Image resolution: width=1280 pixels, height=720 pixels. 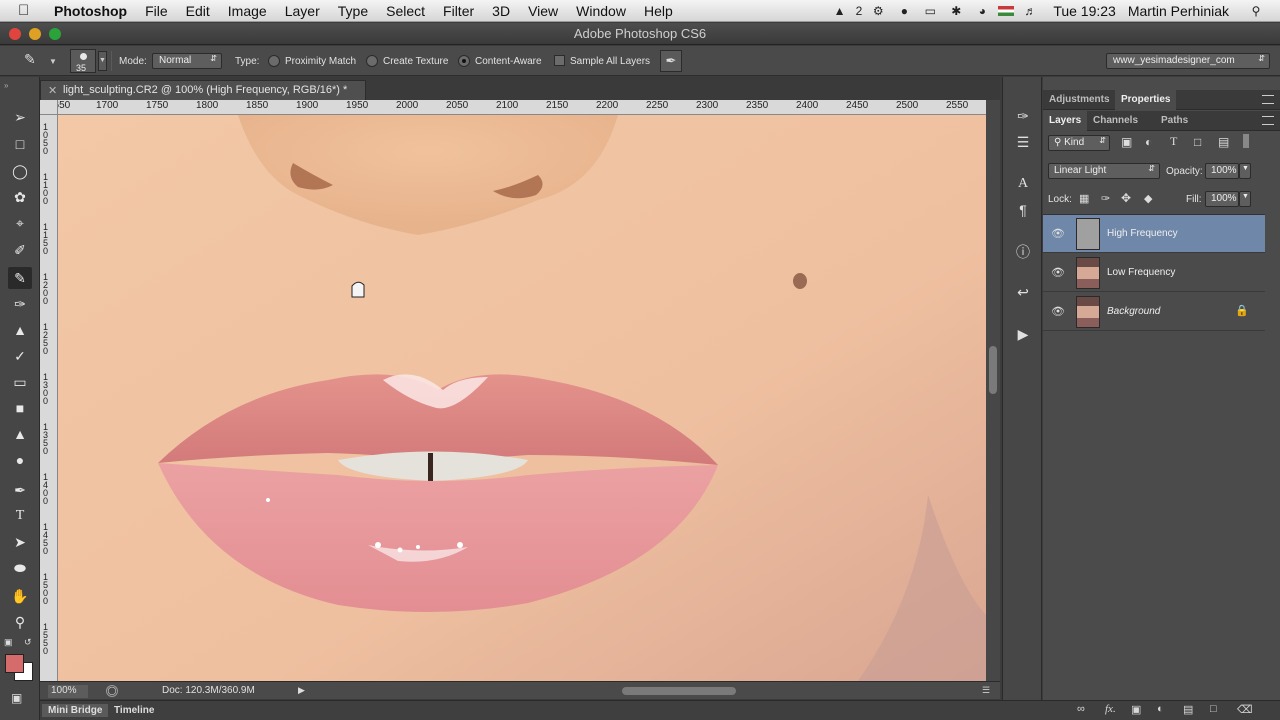 I want to click on tab-mini-bridge: Mini Bridge, so click(x=75, y=710).